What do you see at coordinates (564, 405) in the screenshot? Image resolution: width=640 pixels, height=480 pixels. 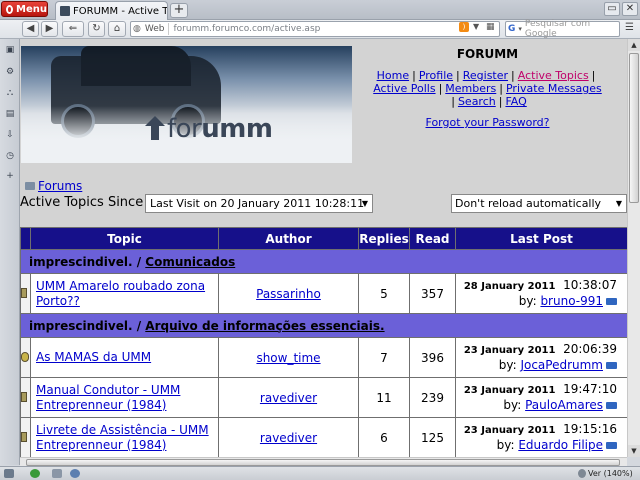 I see `last-poster-link: PauloAmares` at bounding box center [564, 405].